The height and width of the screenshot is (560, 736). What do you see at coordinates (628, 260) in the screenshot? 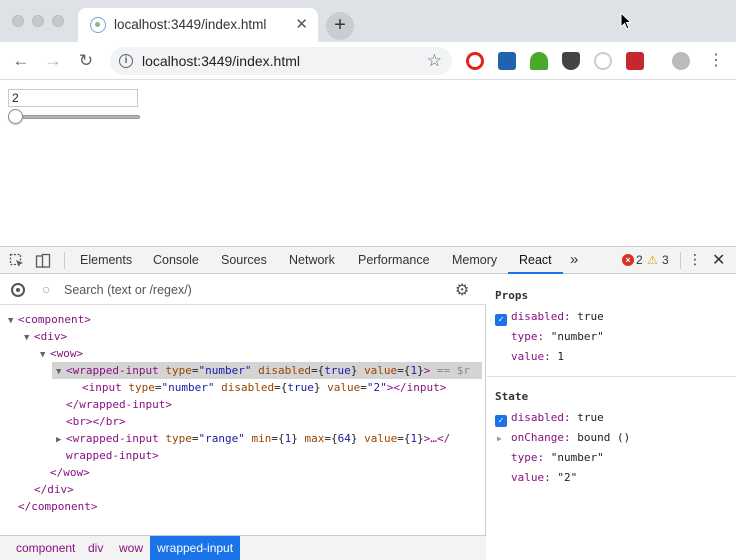
I see `error-icon: ×` at bounding box center [628, 260].